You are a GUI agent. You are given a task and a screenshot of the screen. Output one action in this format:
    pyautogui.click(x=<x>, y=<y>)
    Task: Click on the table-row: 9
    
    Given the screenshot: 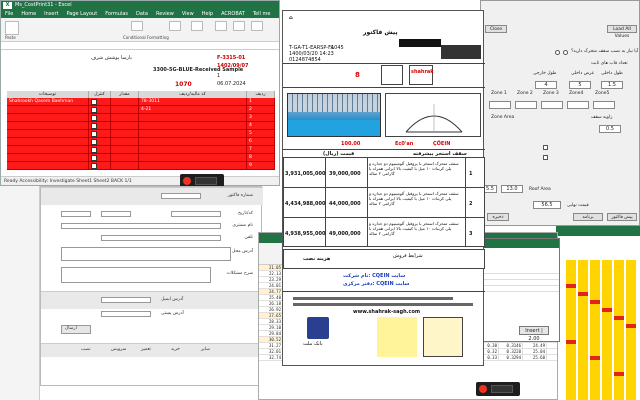 What is the action you would take?
    pyautogui.click(x=141, y=166)
    